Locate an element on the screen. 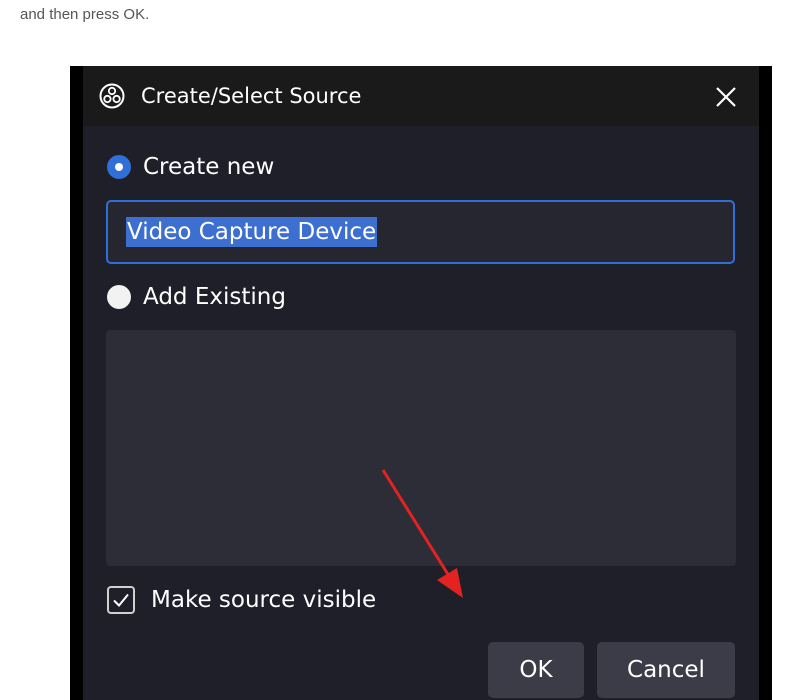  make-source-visible-option: Make source visible is located at coordinates (241, 600).